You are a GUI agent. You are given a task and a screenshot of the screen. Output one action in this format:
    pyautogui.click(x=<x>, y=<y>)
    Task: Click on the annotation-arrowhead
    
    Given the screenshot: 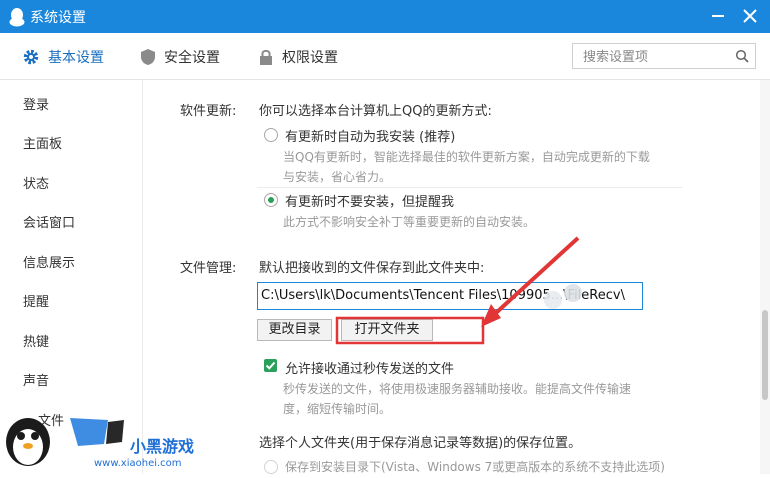 What is the action you would take?
    pyautogui.click(x=491, y=315)
    